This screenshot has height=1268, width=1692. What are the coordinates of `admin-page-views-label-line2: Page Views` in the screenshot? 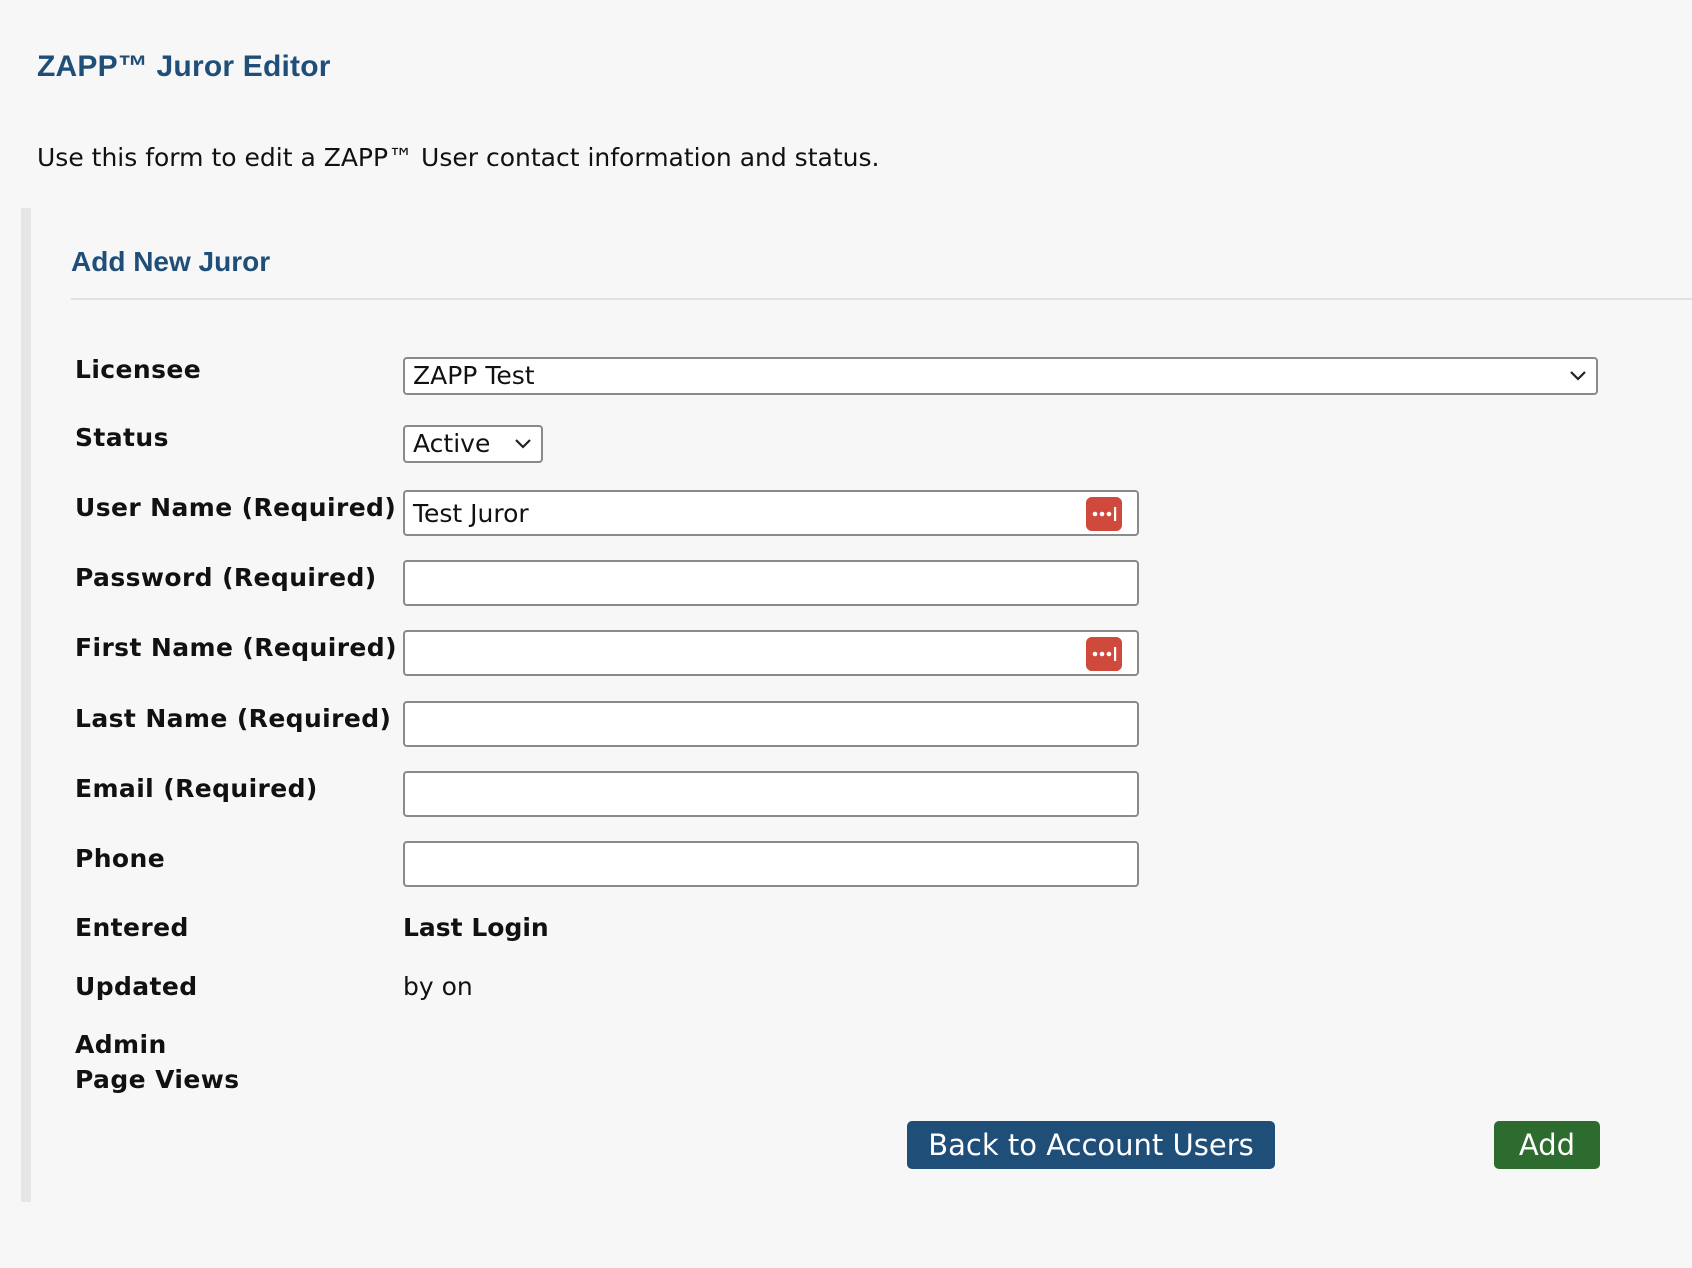 It's located at (157, 1079).